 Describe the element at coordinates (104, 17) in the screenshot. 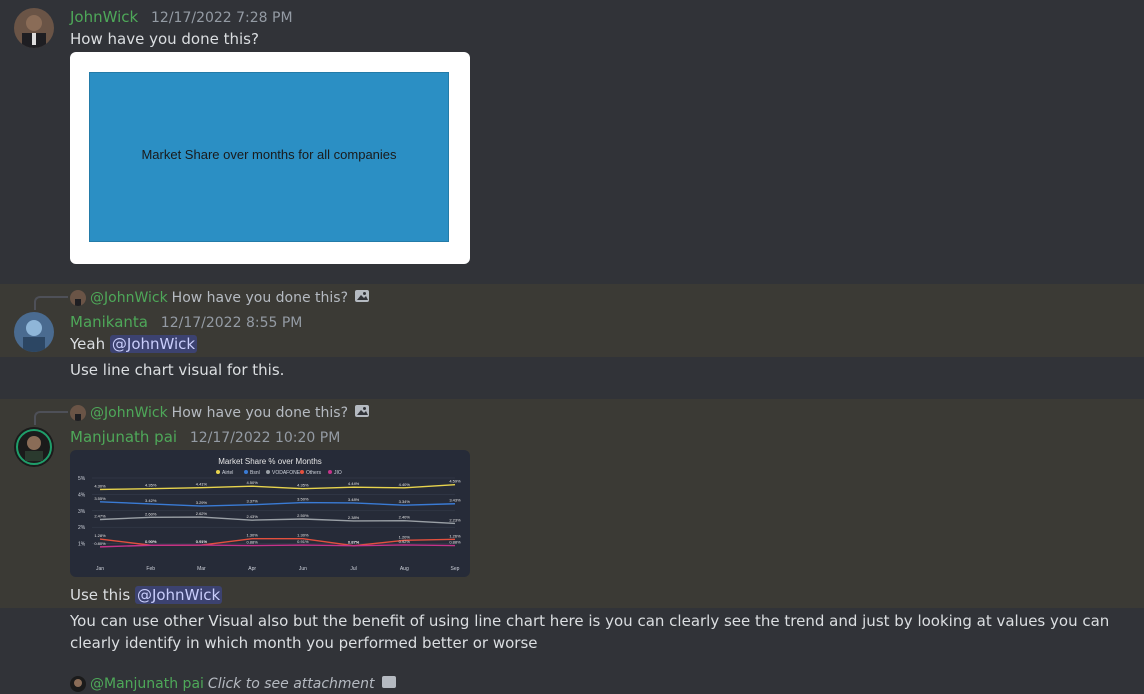

I see `username: JohnWick` at that location.